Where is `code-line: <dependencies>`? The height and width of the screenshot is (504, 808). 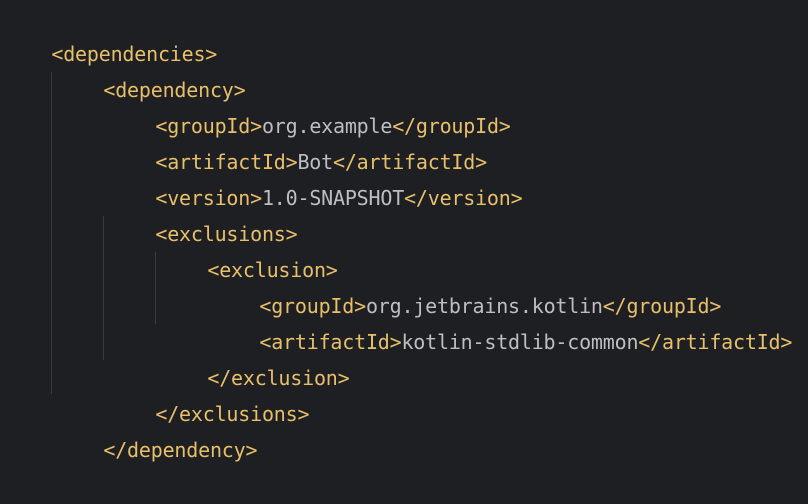
code-line: <dependencies> is located at coordinates (110, 33).